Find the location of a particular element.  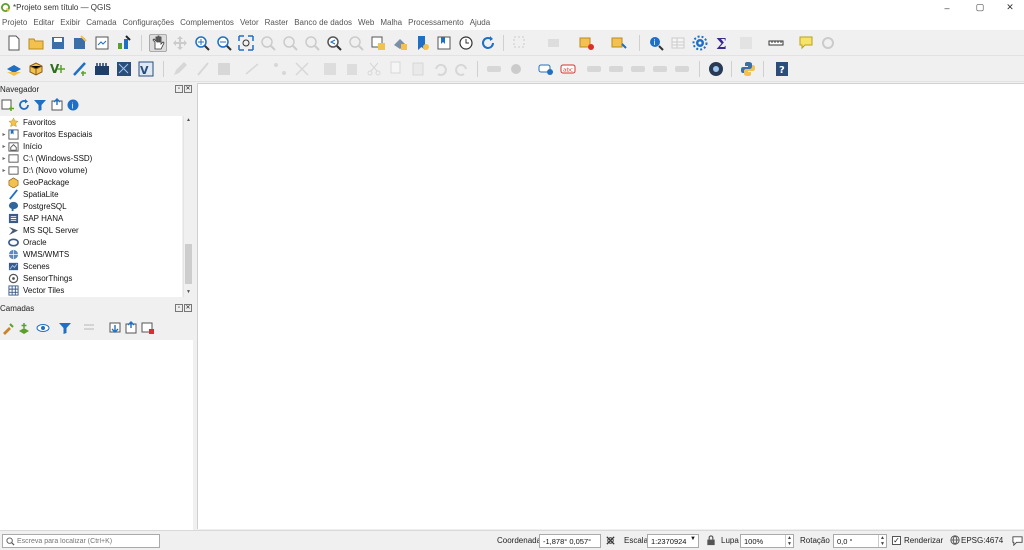

tree-item-c-drive: ▸ C:\ (Windows-SSD) is located at coordinates (91, 158).